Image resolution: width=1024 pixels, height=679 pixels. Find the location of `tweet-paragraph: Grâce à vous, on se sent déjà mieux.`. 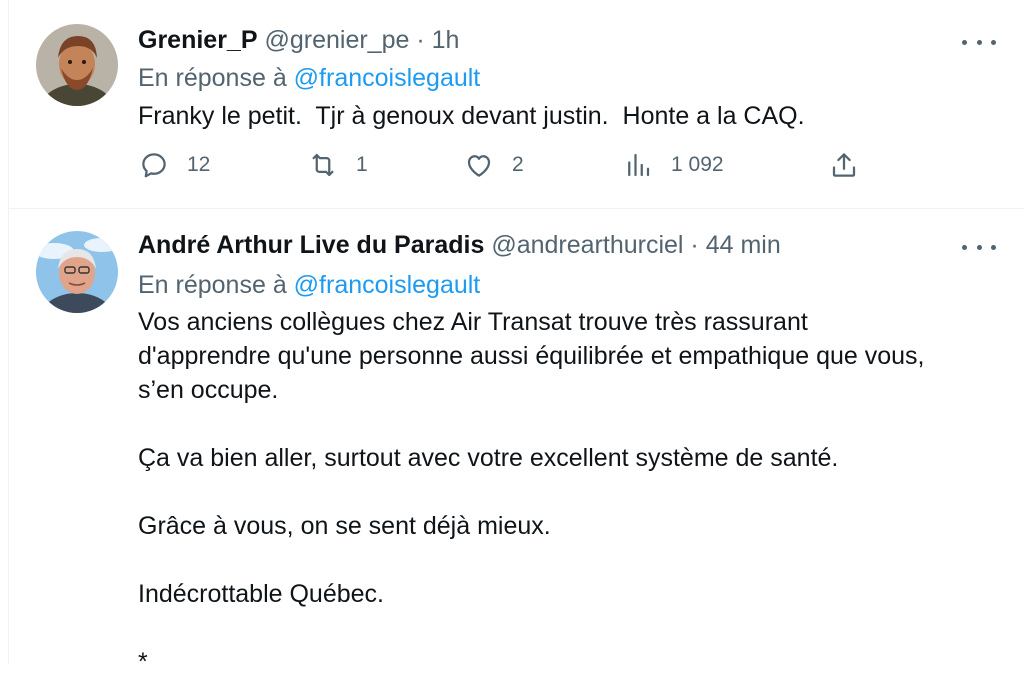

tweet-paragraph: Grâce à vous, on se sent déjà mieux. is located at coordinates (344, 526).